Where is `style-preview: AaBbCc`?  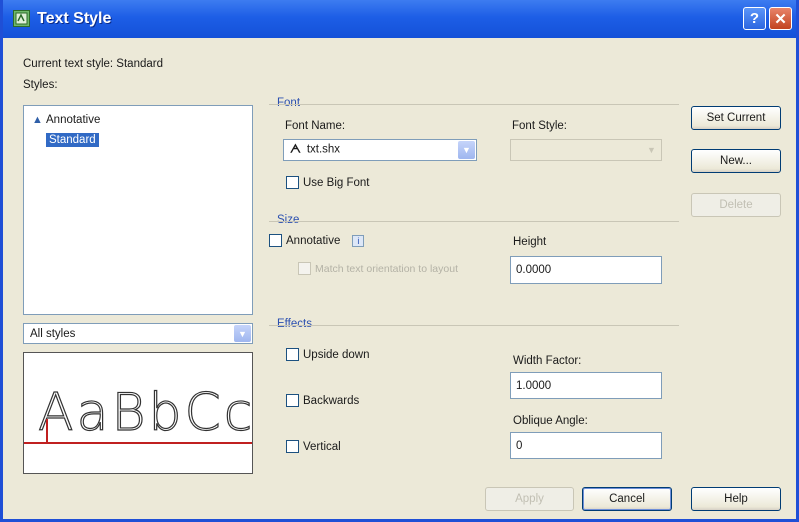
style-preview: AaBbCc is located at coordinates (138, 413).